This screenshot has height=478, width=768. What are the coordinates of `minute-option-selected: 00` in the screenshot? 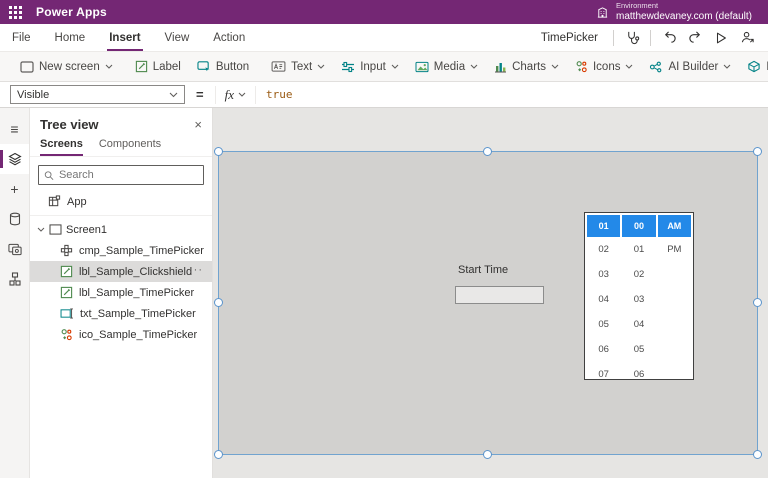 It's located at (639, 226).